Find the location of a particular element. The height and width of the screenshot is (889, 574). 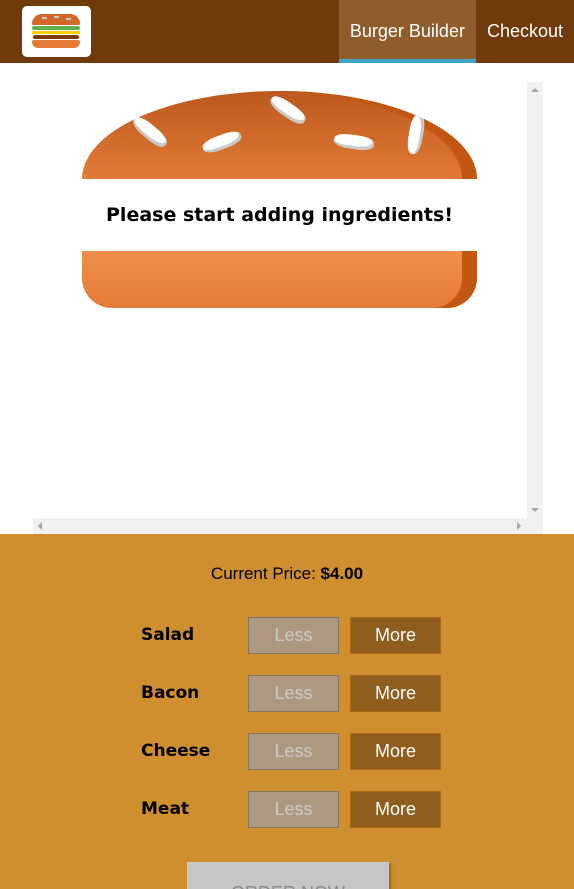

control-row-bacon: Bacon Less More is located at coordinates (287, 694).